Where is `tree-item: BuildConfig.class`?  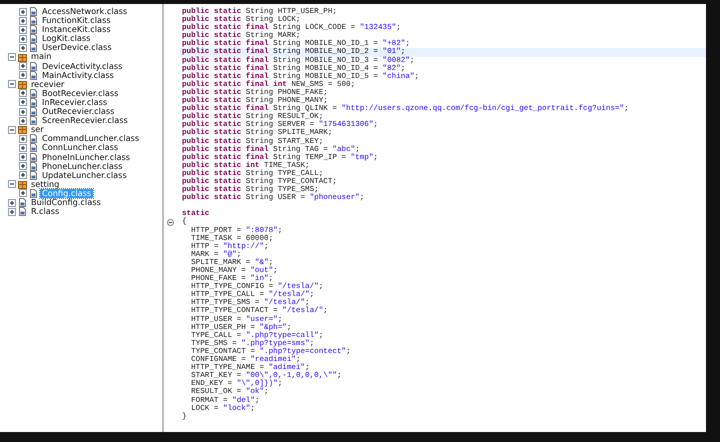 tree-item: BuildConfig.class is located at coordinates (66, 203).